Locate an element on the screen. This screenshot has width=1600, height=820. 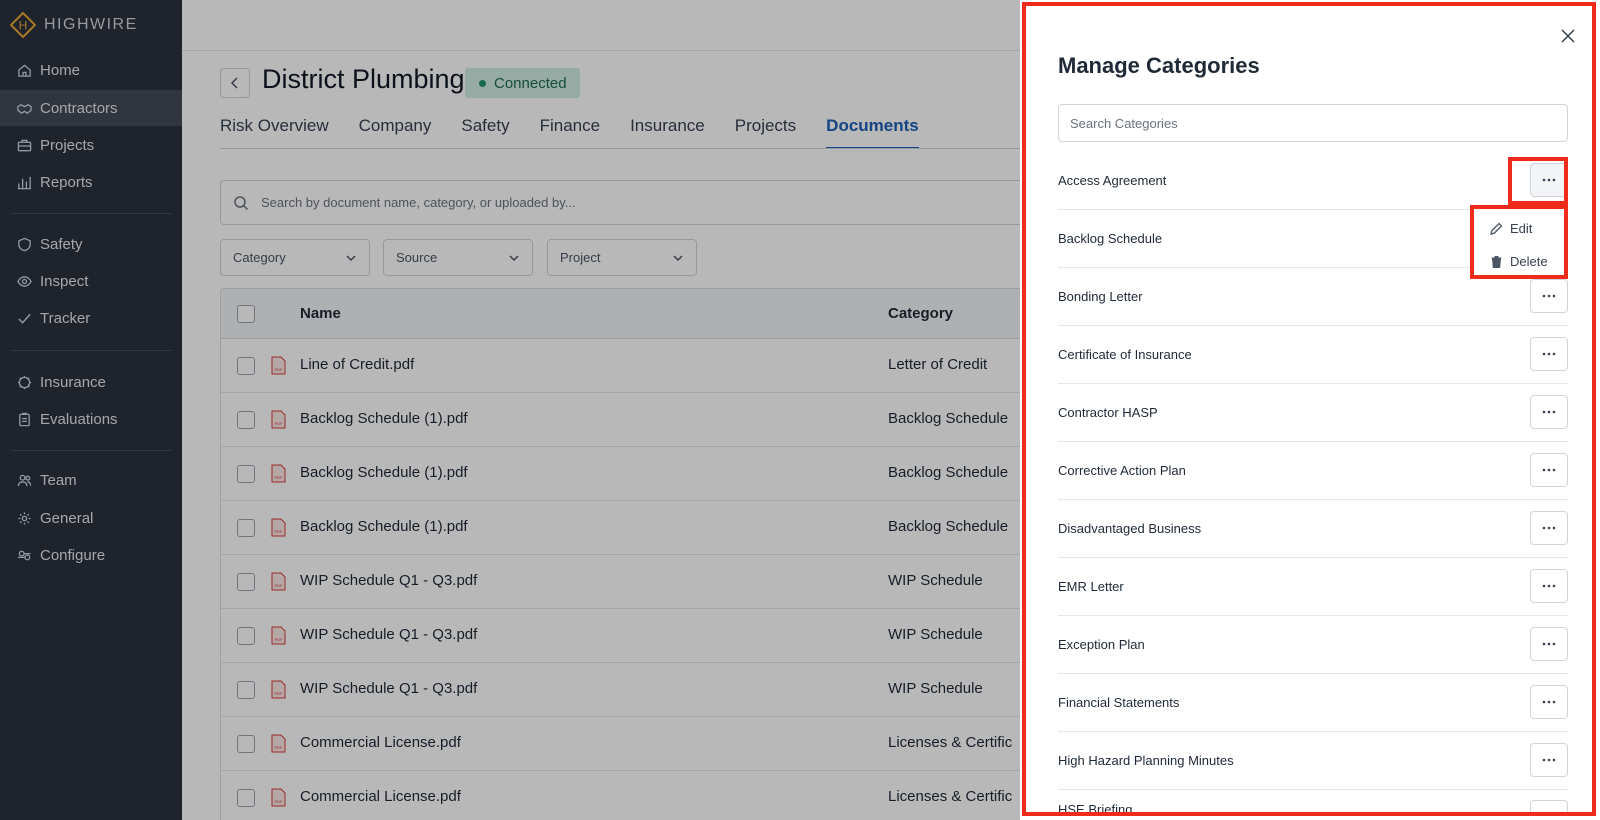
category-row: Certificate of Insurance is located at coordinates (1313, 355).